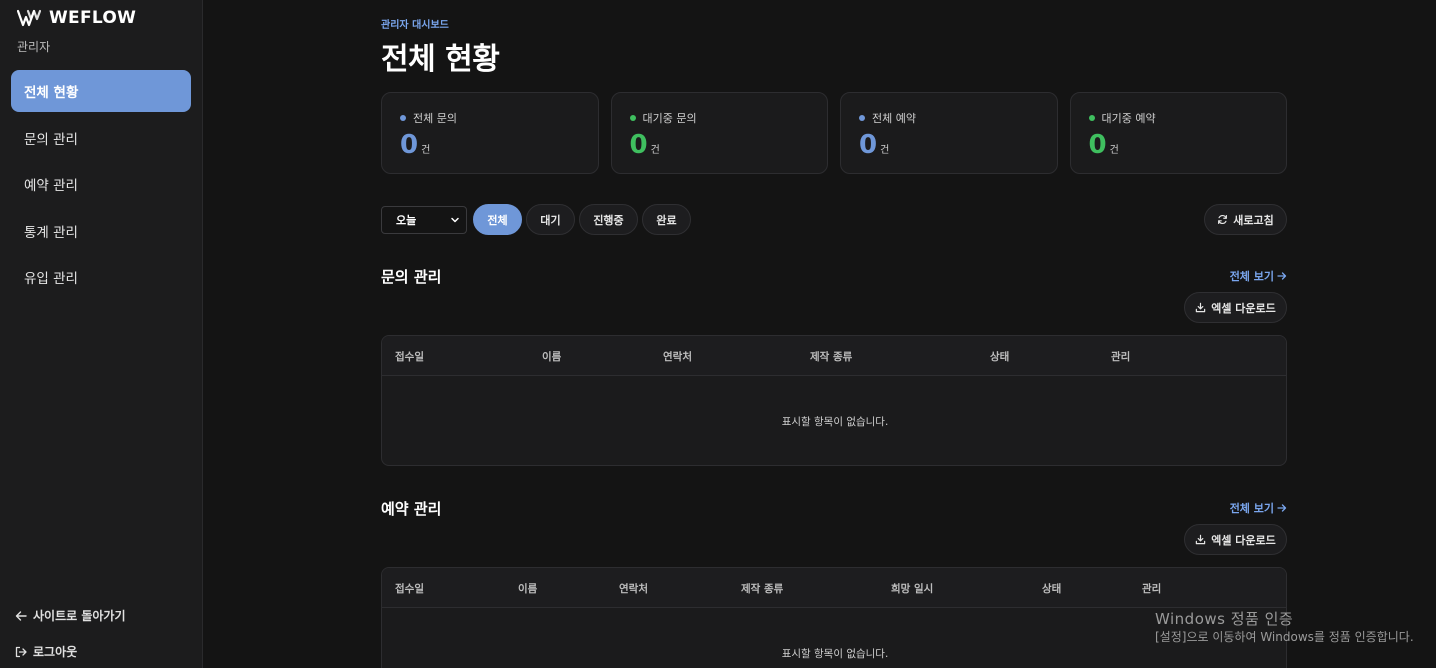 This screenshot has width=1436, height=668. What do you see at coordinates (21, 615) in the screenshot?
I see `arrow-left-icon` at bounding box center [21, 615].